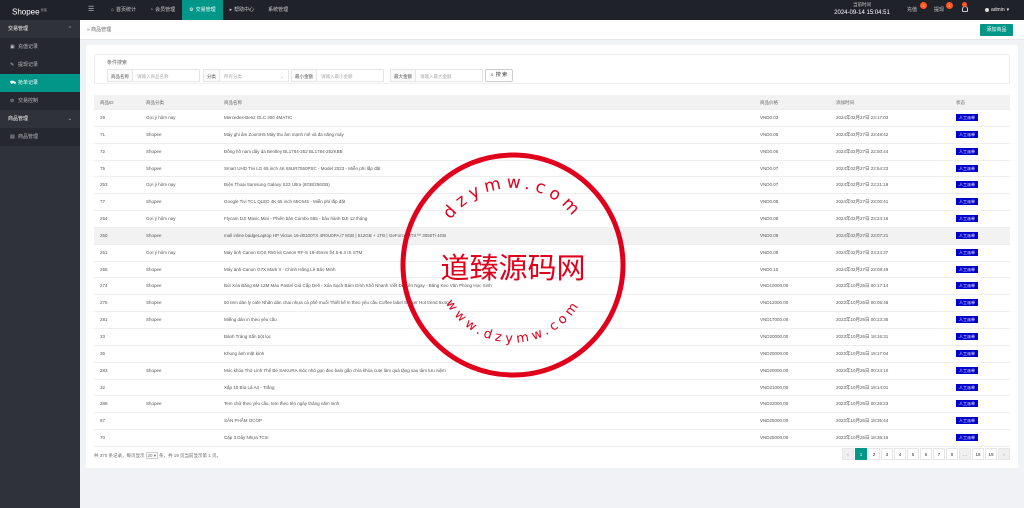  Describe the element at coordinates (939, 454) in the screenshot. I see `page-button: 7` at that location.